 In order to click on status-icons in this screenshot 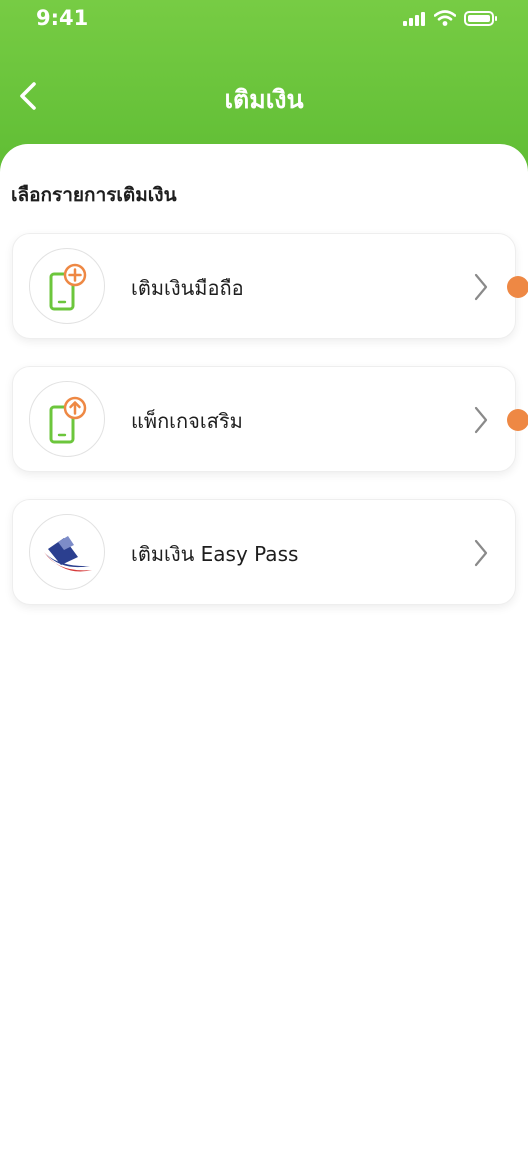, I will do `click(450, 18)`.